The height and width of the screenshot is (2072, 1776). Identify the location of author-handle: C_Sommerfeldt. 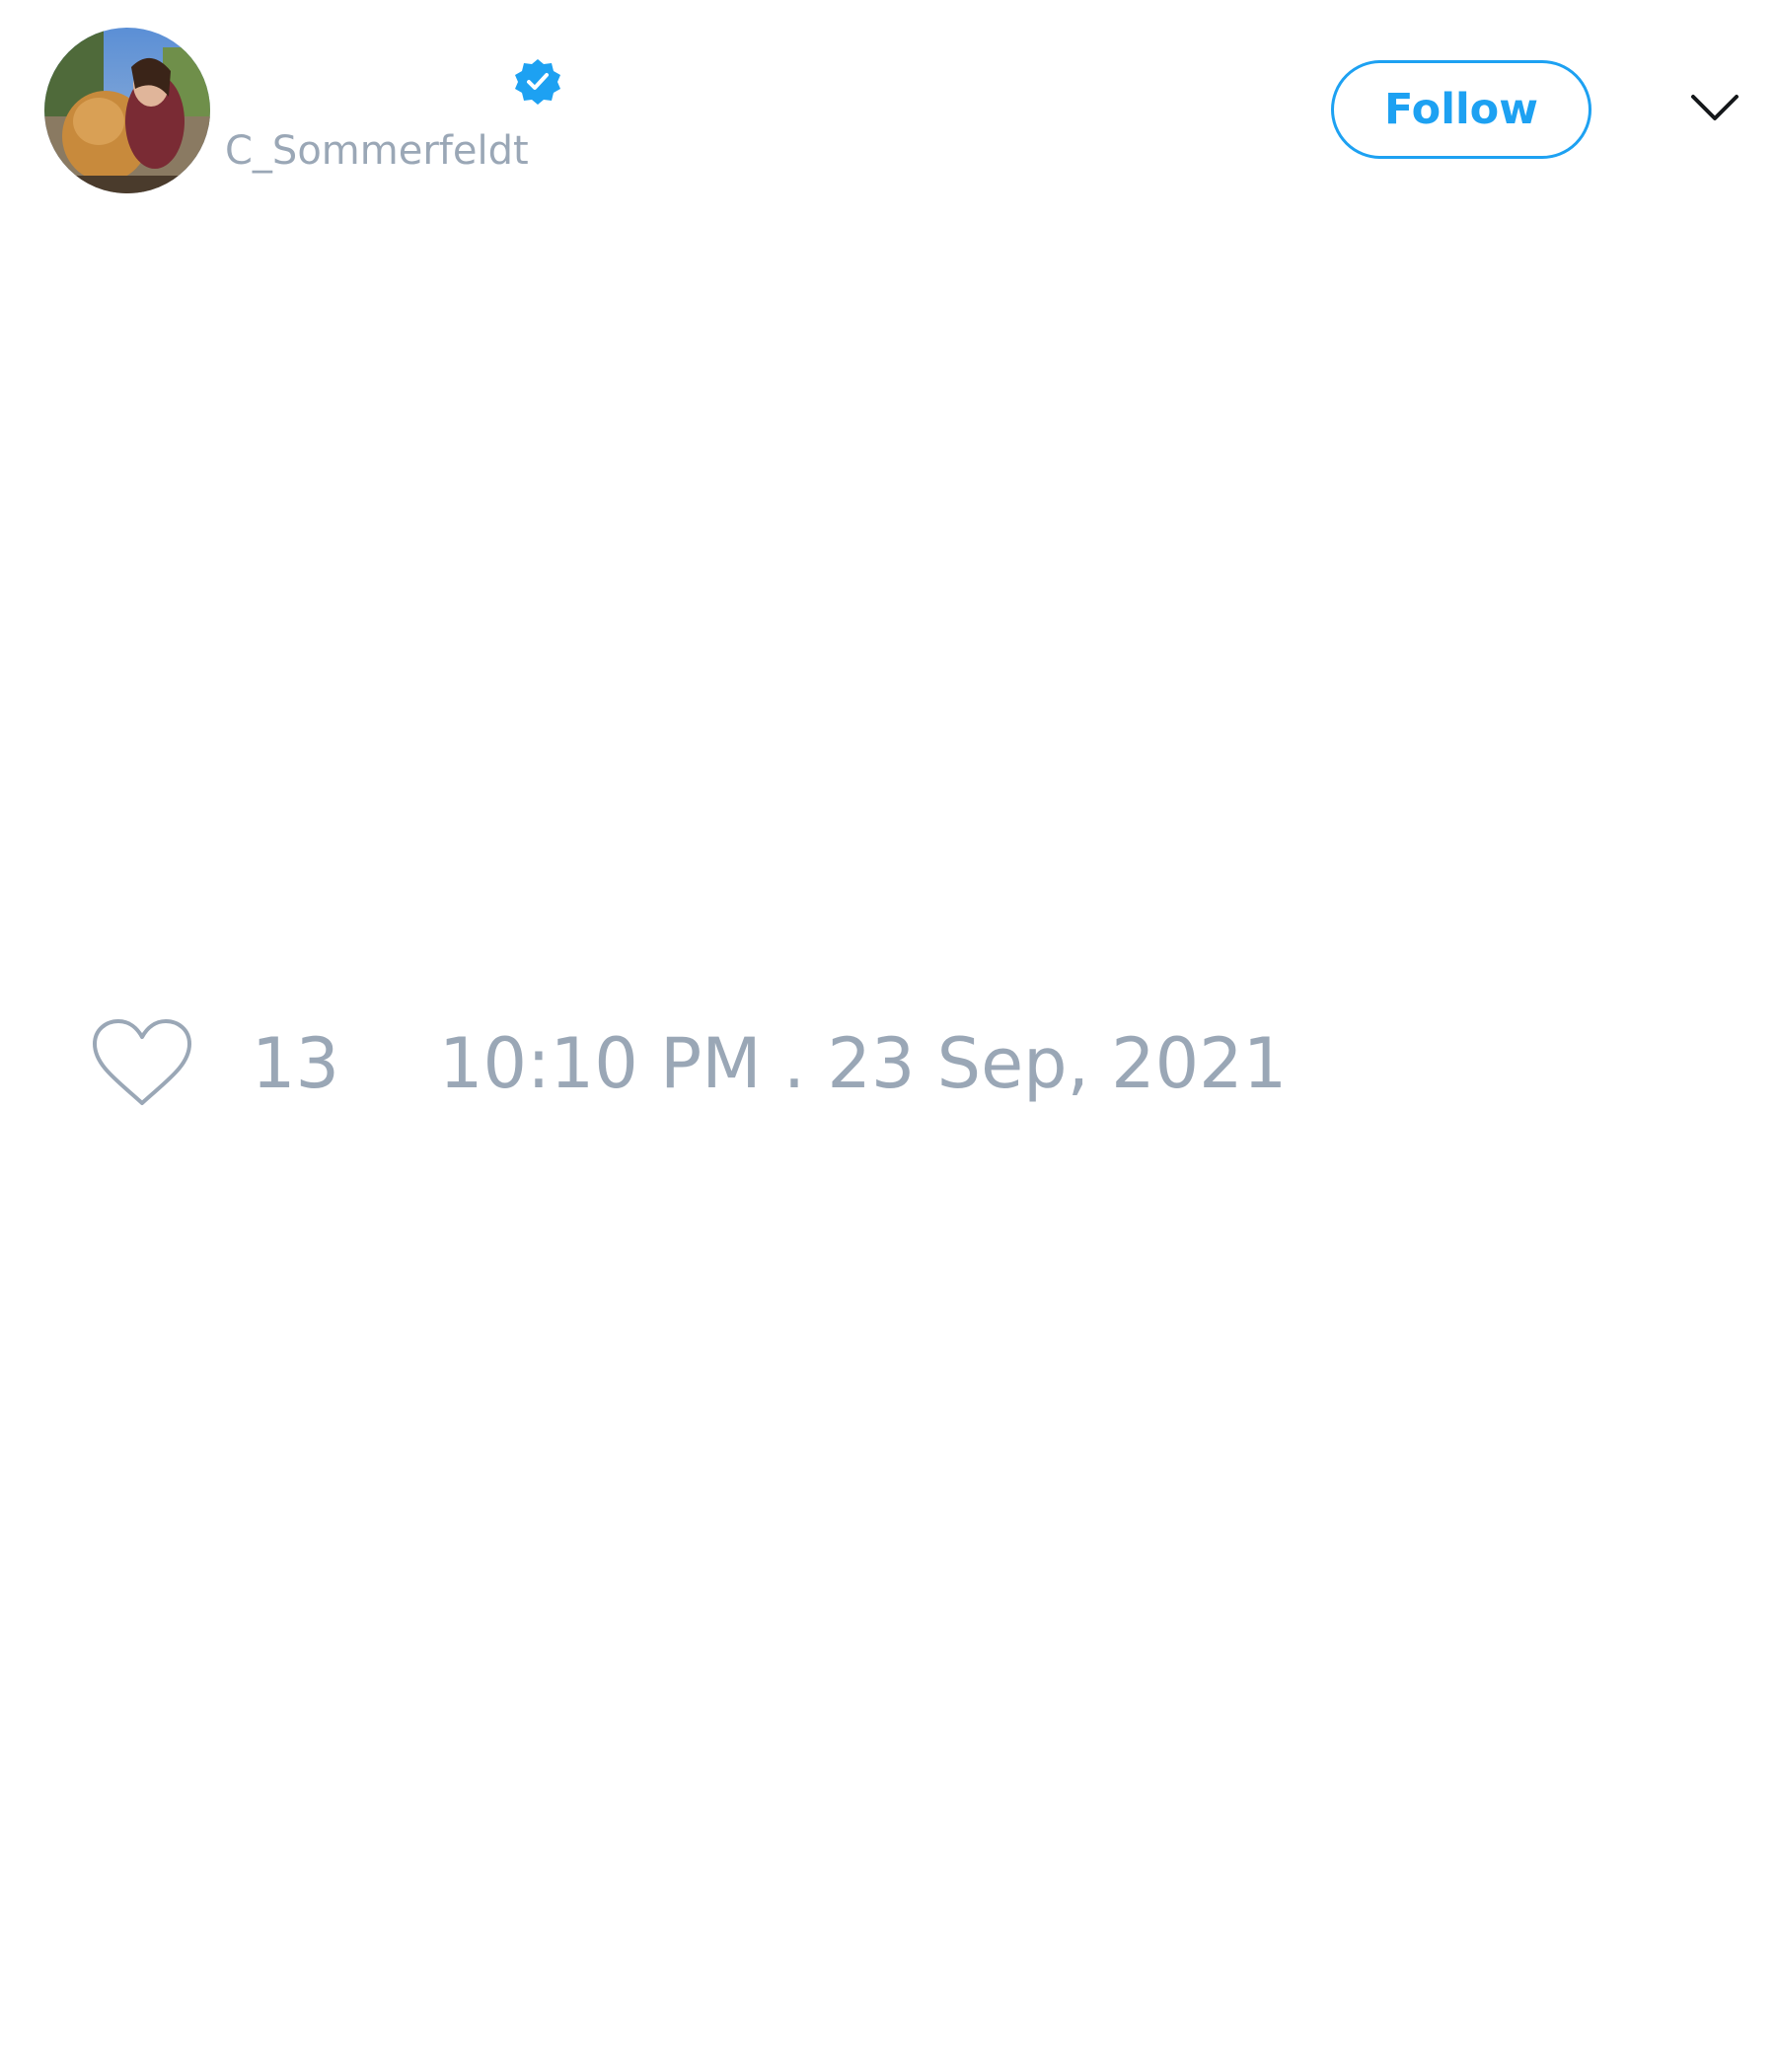
(377, 151).